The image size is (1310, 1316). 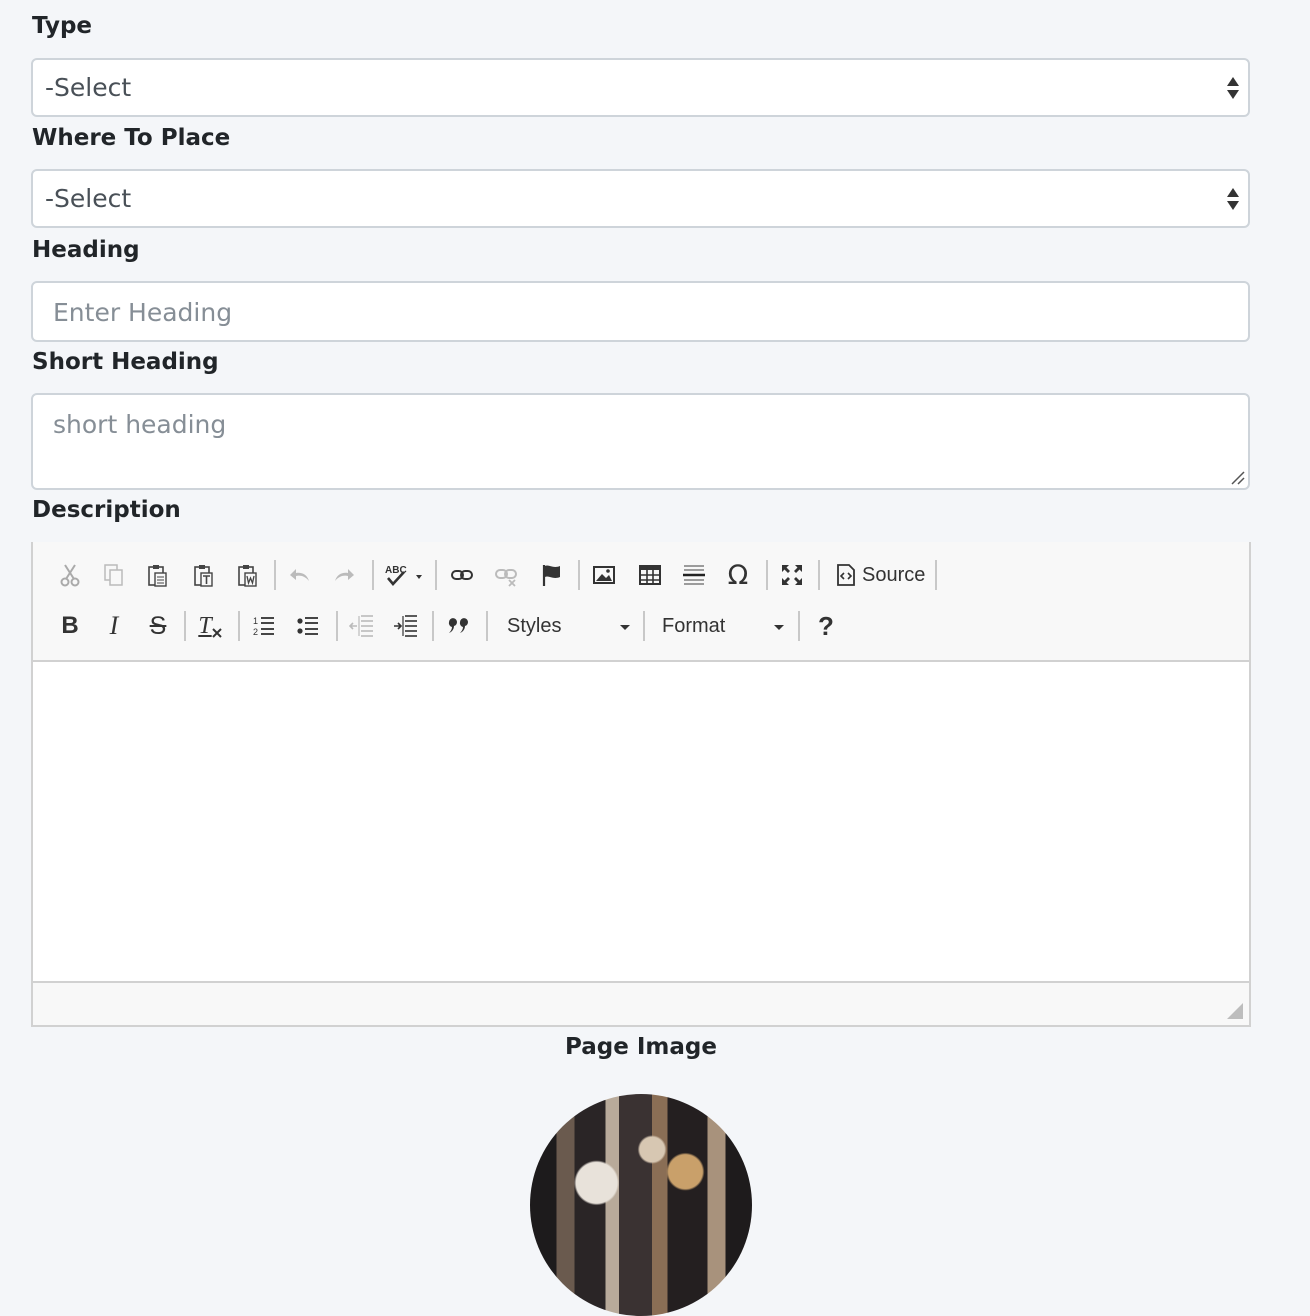 I want to click on heading-placeholder: Enter Heading, so click(x=143, y=312).